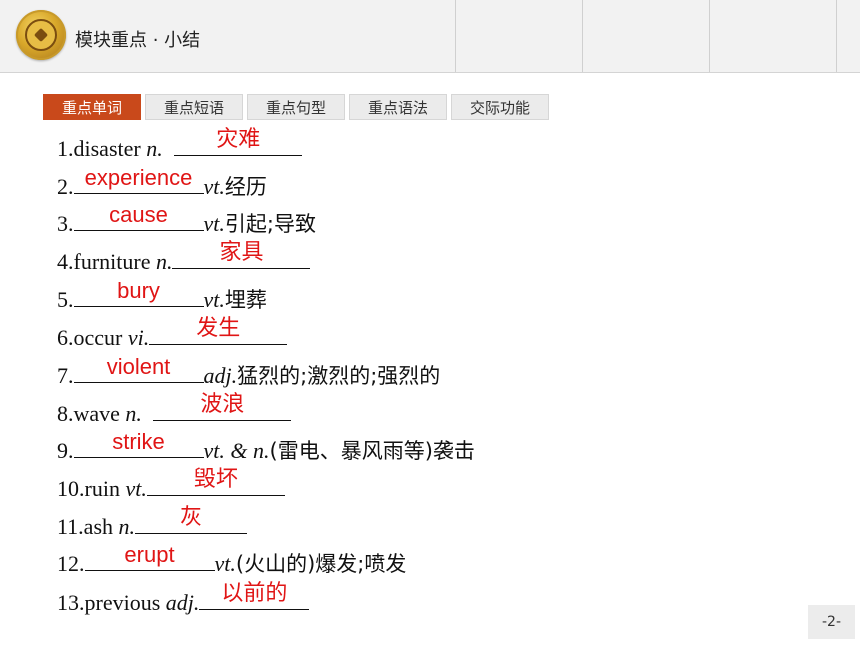 This screenshot has width=860, height=645. I want to click on answer-blank: bury, so click(138, 292).